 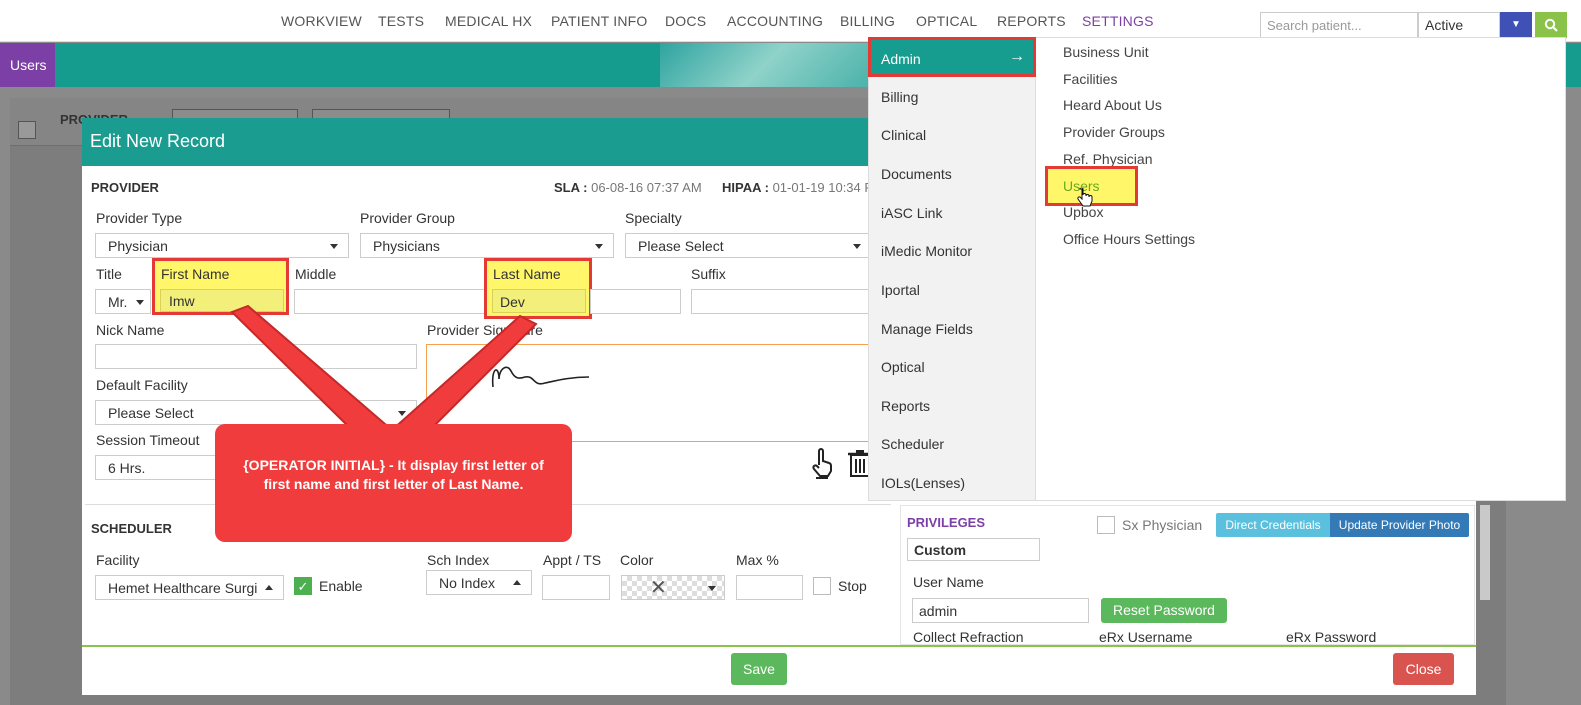 What do you see at coordinates (905, 406) in the screenshot?
I see `menu-reports: Reports` at bounding box center [905, 406].